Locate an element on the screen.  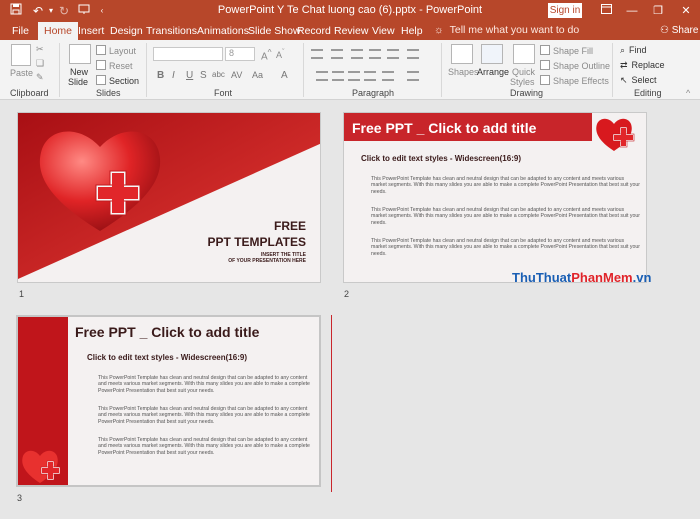
replace-label: Replace is located at coordinates (648, 65).